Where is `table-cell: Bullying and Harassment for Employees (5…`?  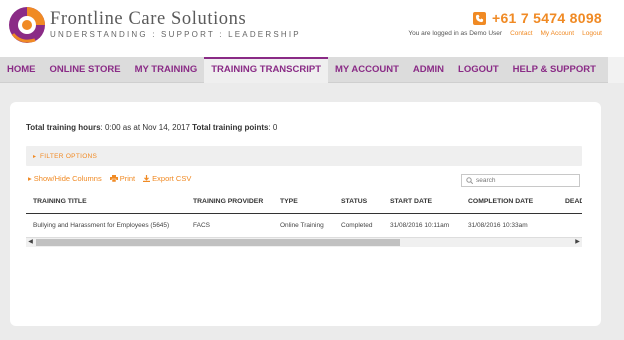 table-cell: Bullying and Harassment for Employees (5… is located at coordinates (106, 225).